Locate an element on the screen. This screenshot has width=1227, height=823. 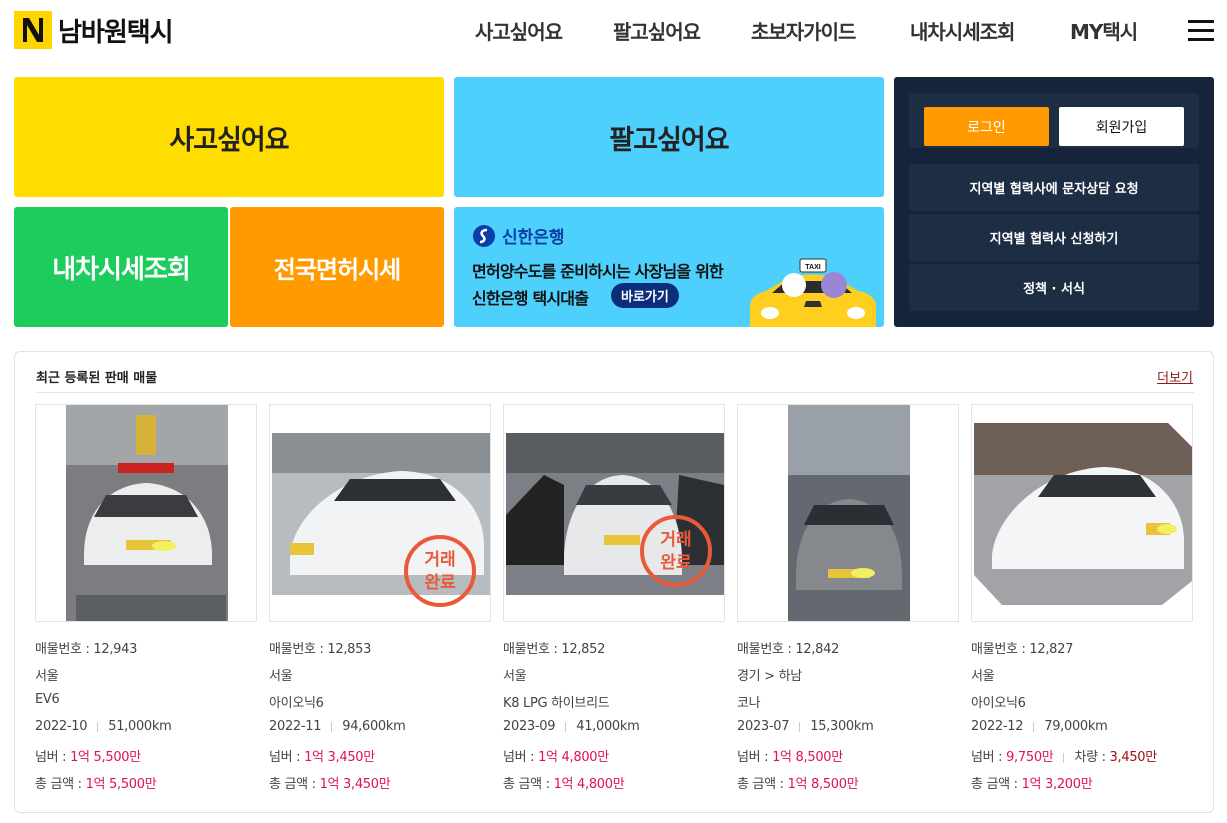
listing-date: 2022-11 is located at coordinates (295, 726).